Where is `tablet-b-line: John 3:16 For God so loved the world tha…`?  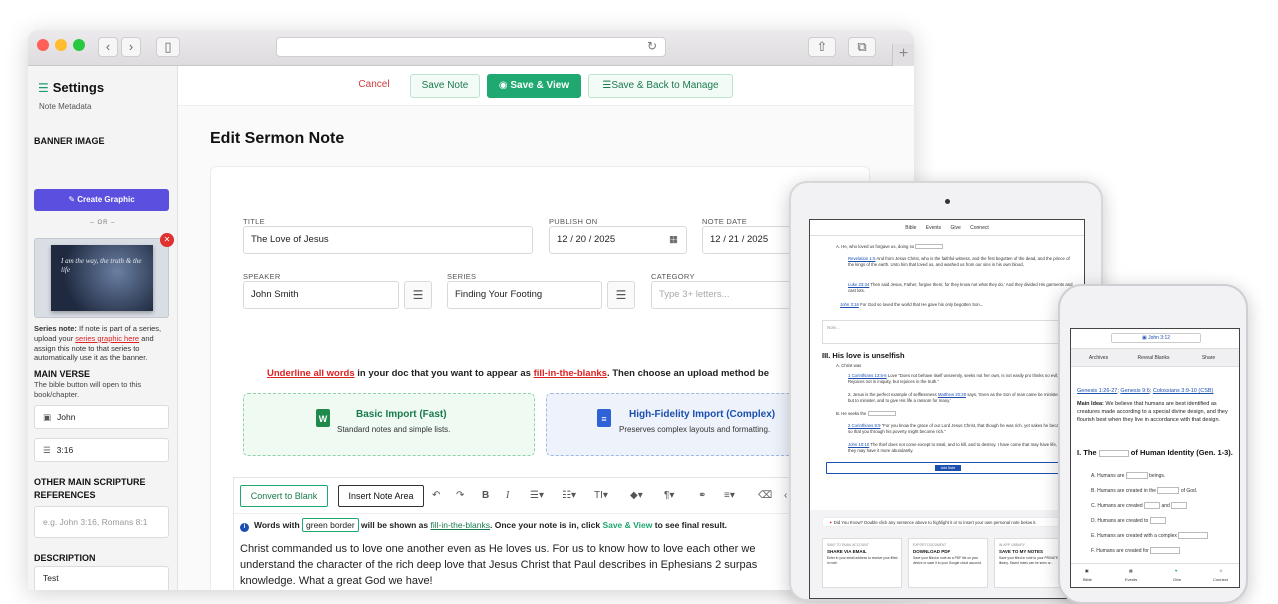
tablet-b-line: John 3:16 For God so loved the world tha… is located at coordinates (958, 305).